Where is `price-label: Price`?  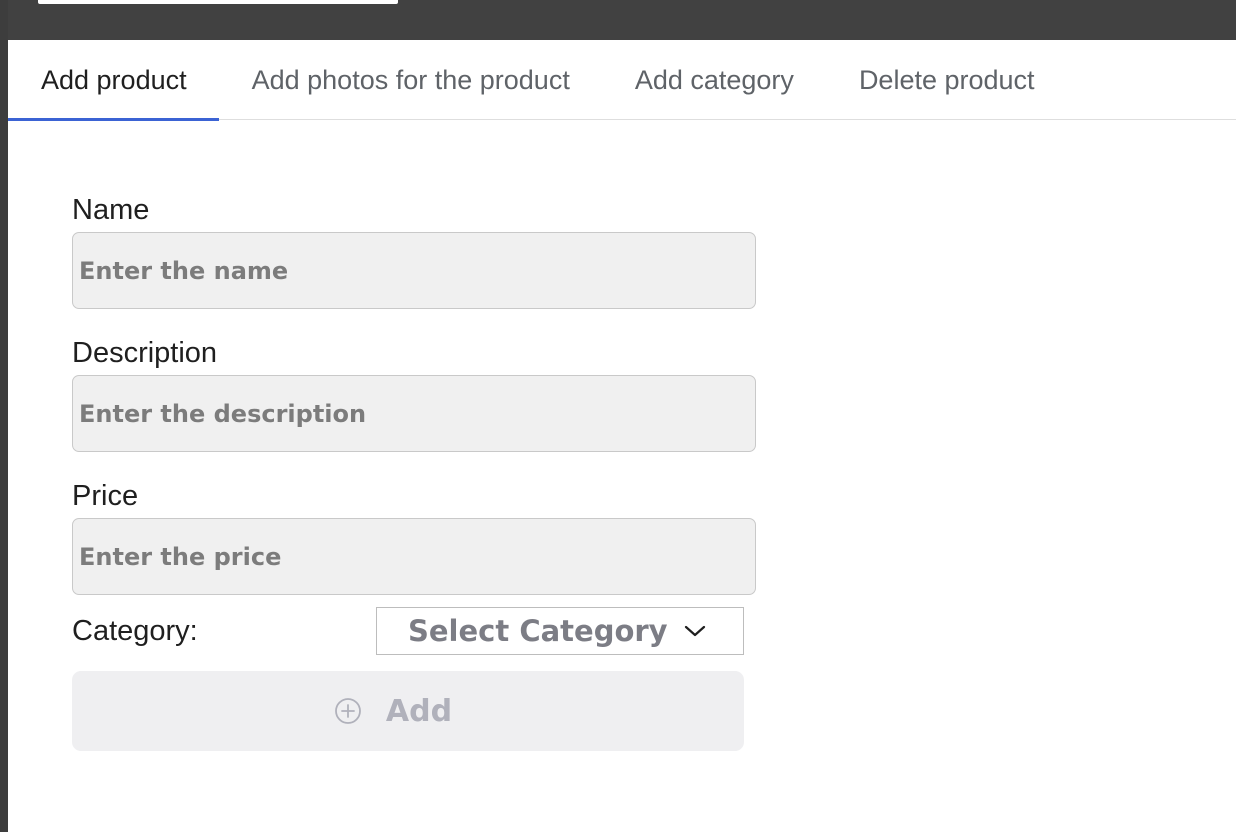
price-label: Price is located at coordinates (105, 495).